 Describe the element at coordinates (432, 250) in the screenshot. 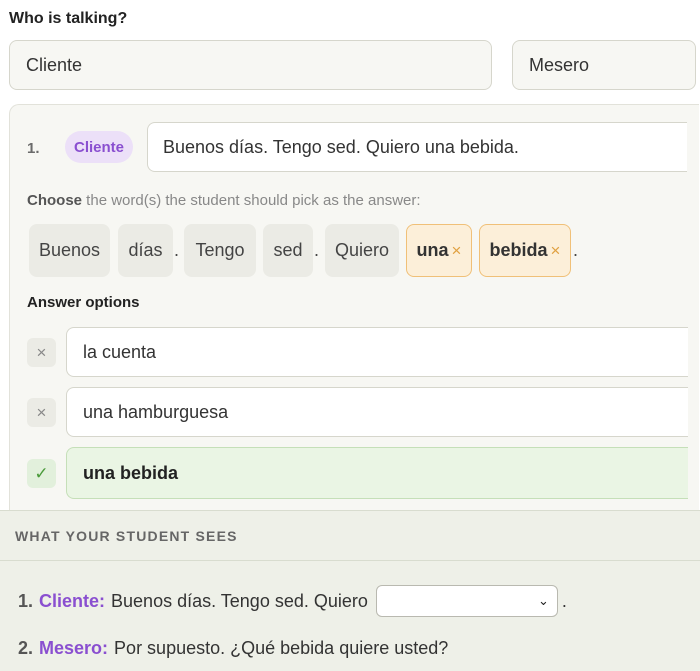

I see `token-text: una` at that location.